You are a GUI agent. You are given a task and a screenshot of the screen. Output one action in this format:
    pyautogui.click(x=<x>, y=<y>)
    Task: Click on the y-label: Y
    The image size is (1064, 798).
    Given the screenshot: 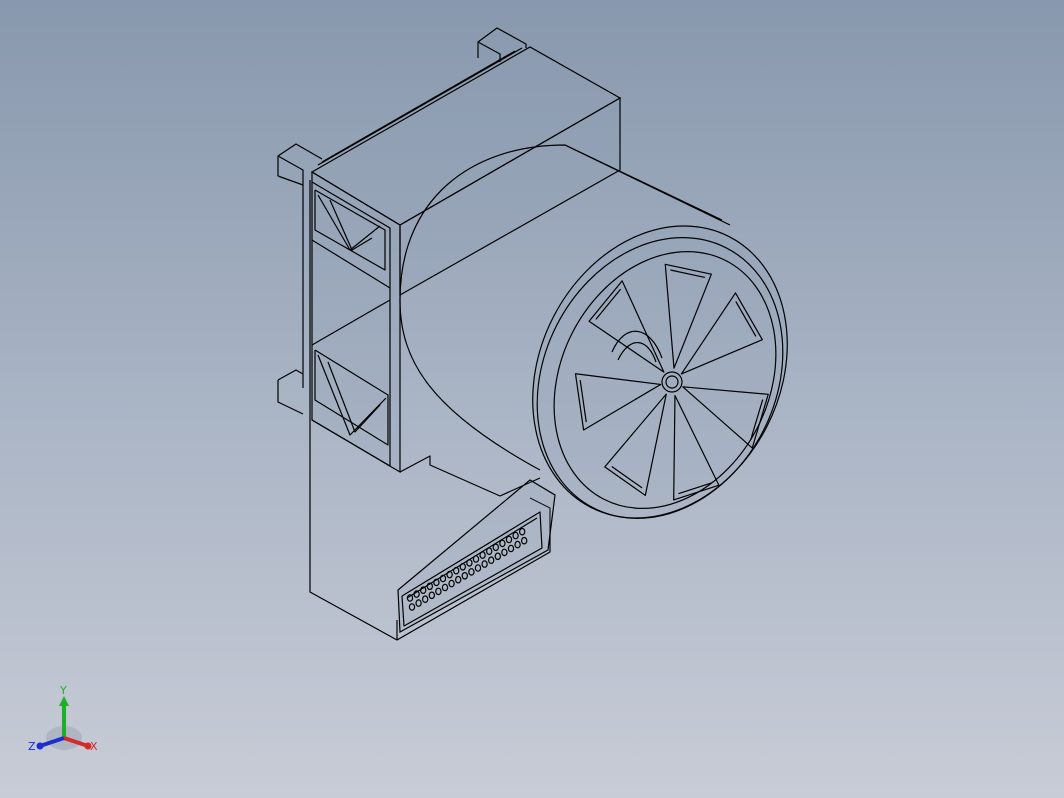 What is the action you would take?
    pyautogui.click(x=63, y=690)
    